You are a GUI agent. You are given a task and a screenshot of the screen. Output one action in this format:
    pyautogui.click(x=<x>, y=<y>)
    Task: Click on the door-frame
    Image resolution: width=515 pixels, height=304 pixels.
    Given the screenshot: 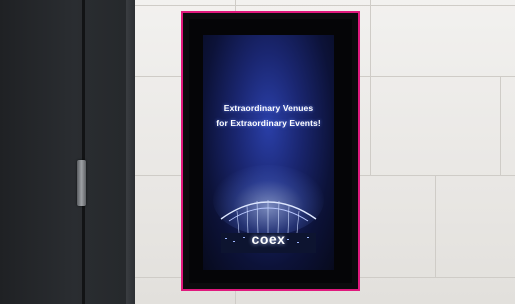 What is the action you would take?
    pyautogui.click(x=130, y=152)
    